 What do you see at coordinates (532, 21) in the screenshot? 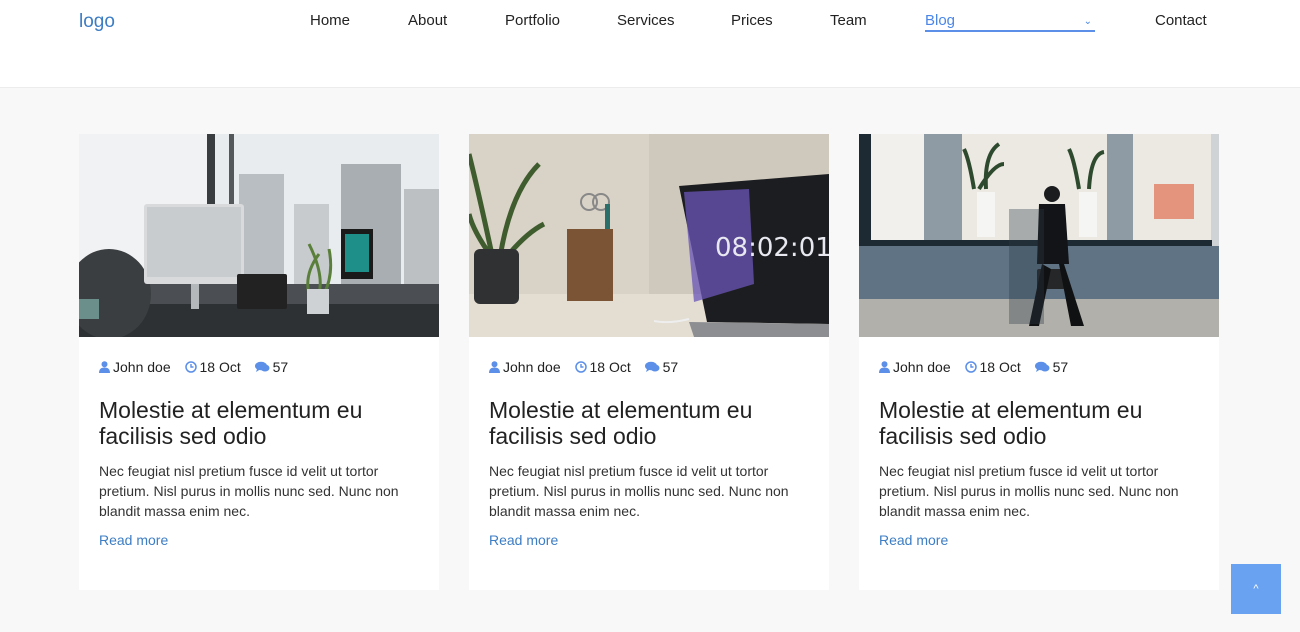
I see `nav-portfolio: Portfolio` at bounding box center [532, 21].